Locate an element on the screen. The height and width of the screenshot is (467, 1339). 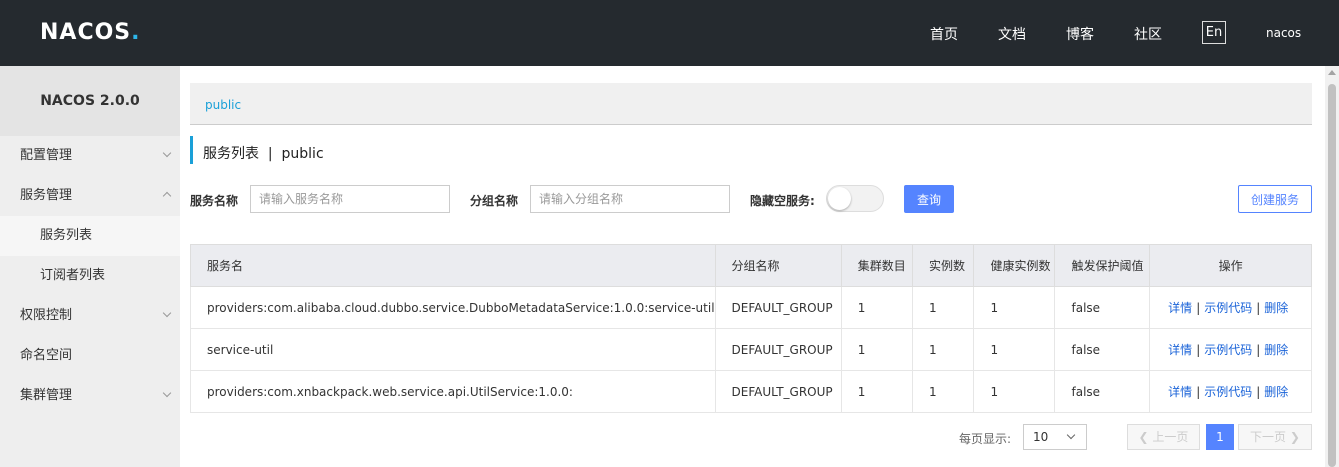
nav-community: 社区 is located at coordinates (1148, 34).